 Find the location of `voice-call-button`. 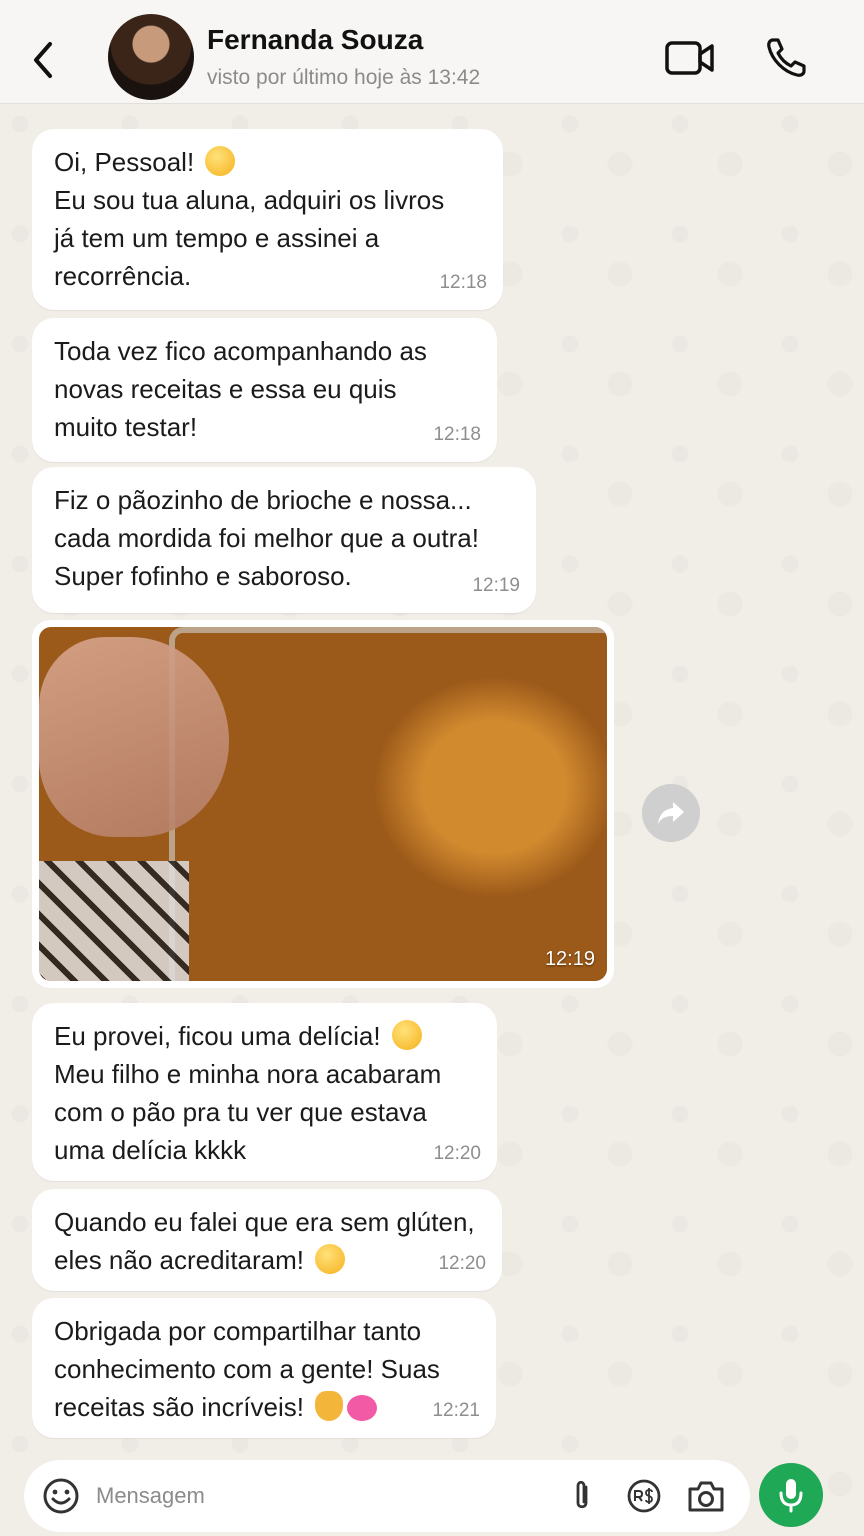

voice-call-button is located at coordinates (786, 58).